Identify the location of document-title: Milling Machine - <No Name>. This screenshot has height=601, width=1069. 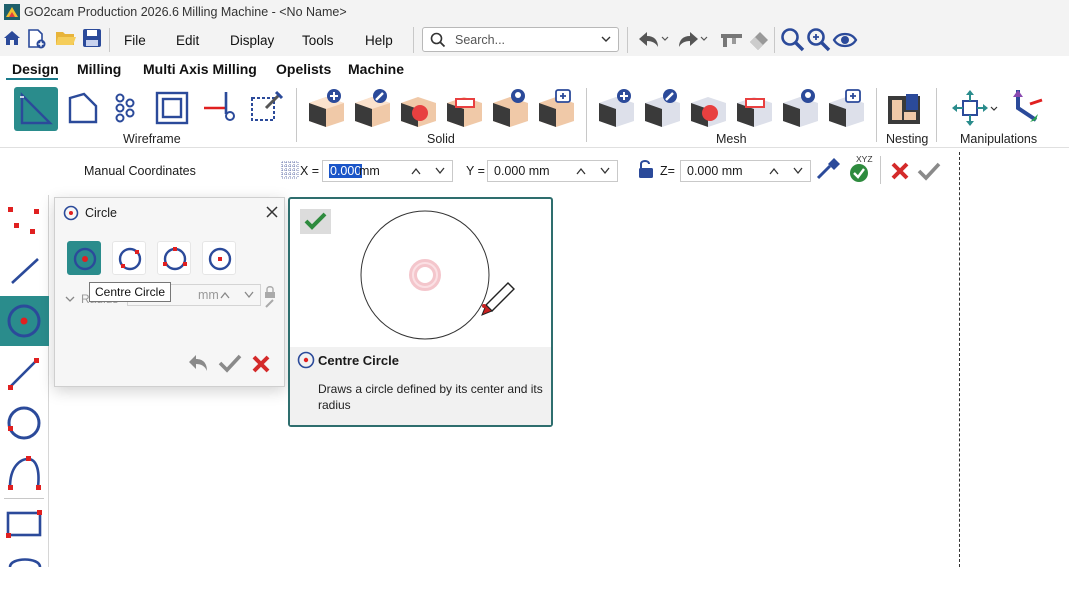
(264, 12).